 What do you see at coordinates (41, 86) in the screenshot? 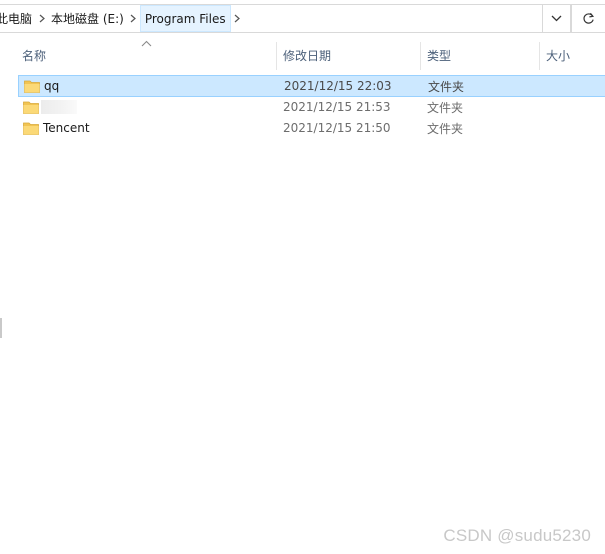
I see `file-name-cell: qq` at bounding box center [41, 86].